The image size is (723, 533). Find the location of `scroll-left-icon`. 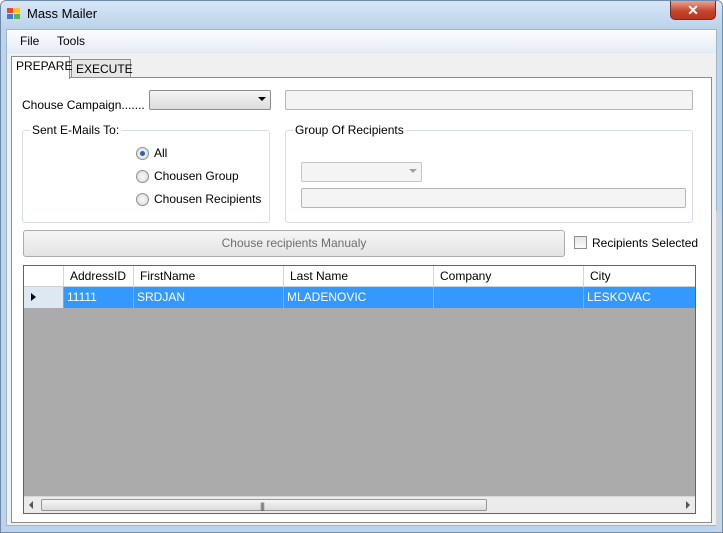

scroll-left-icon is located at coordinates (31, 505).